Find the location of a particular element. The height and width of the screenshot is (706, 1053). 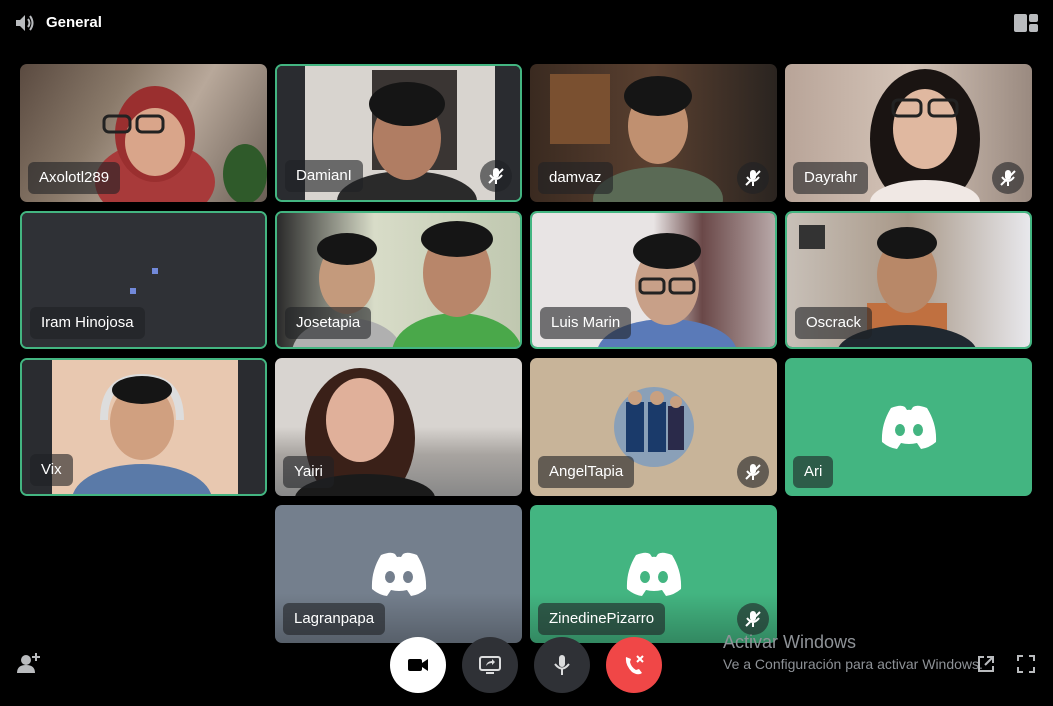

participant-tile: Josetapia is located at coordinates (398, 280).